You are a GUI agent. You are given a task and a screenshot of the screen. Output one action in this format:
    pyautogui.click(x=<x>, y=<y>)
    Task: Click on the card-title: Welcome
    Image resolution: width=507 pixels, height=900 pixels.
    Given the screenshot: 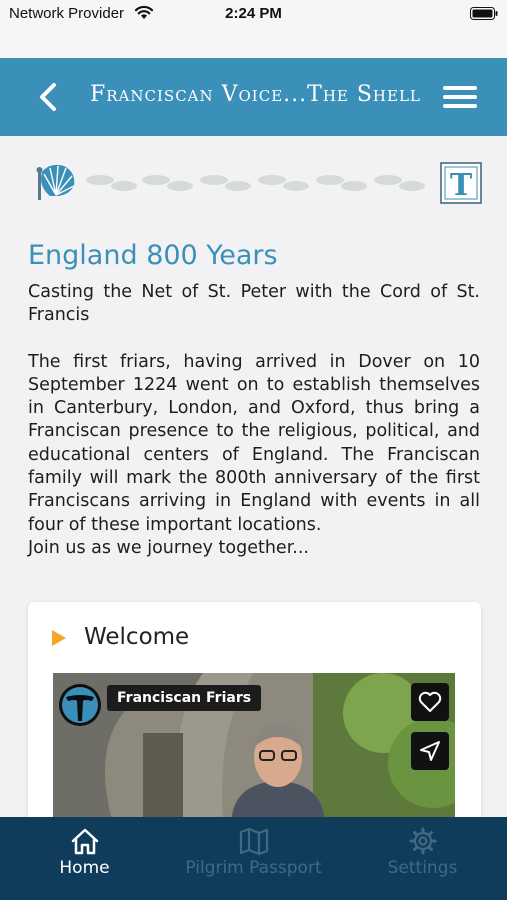 What is the action you would take?
    pyautogui.click(x=137, y=637)
    